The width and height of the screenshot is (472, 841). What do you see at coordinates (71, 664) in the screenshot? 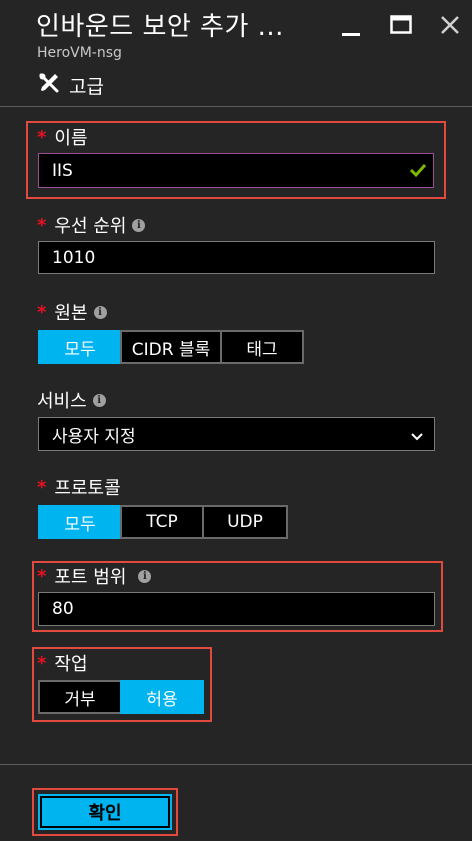
I see `action-label: 작업` at bounding box center [71, 664].